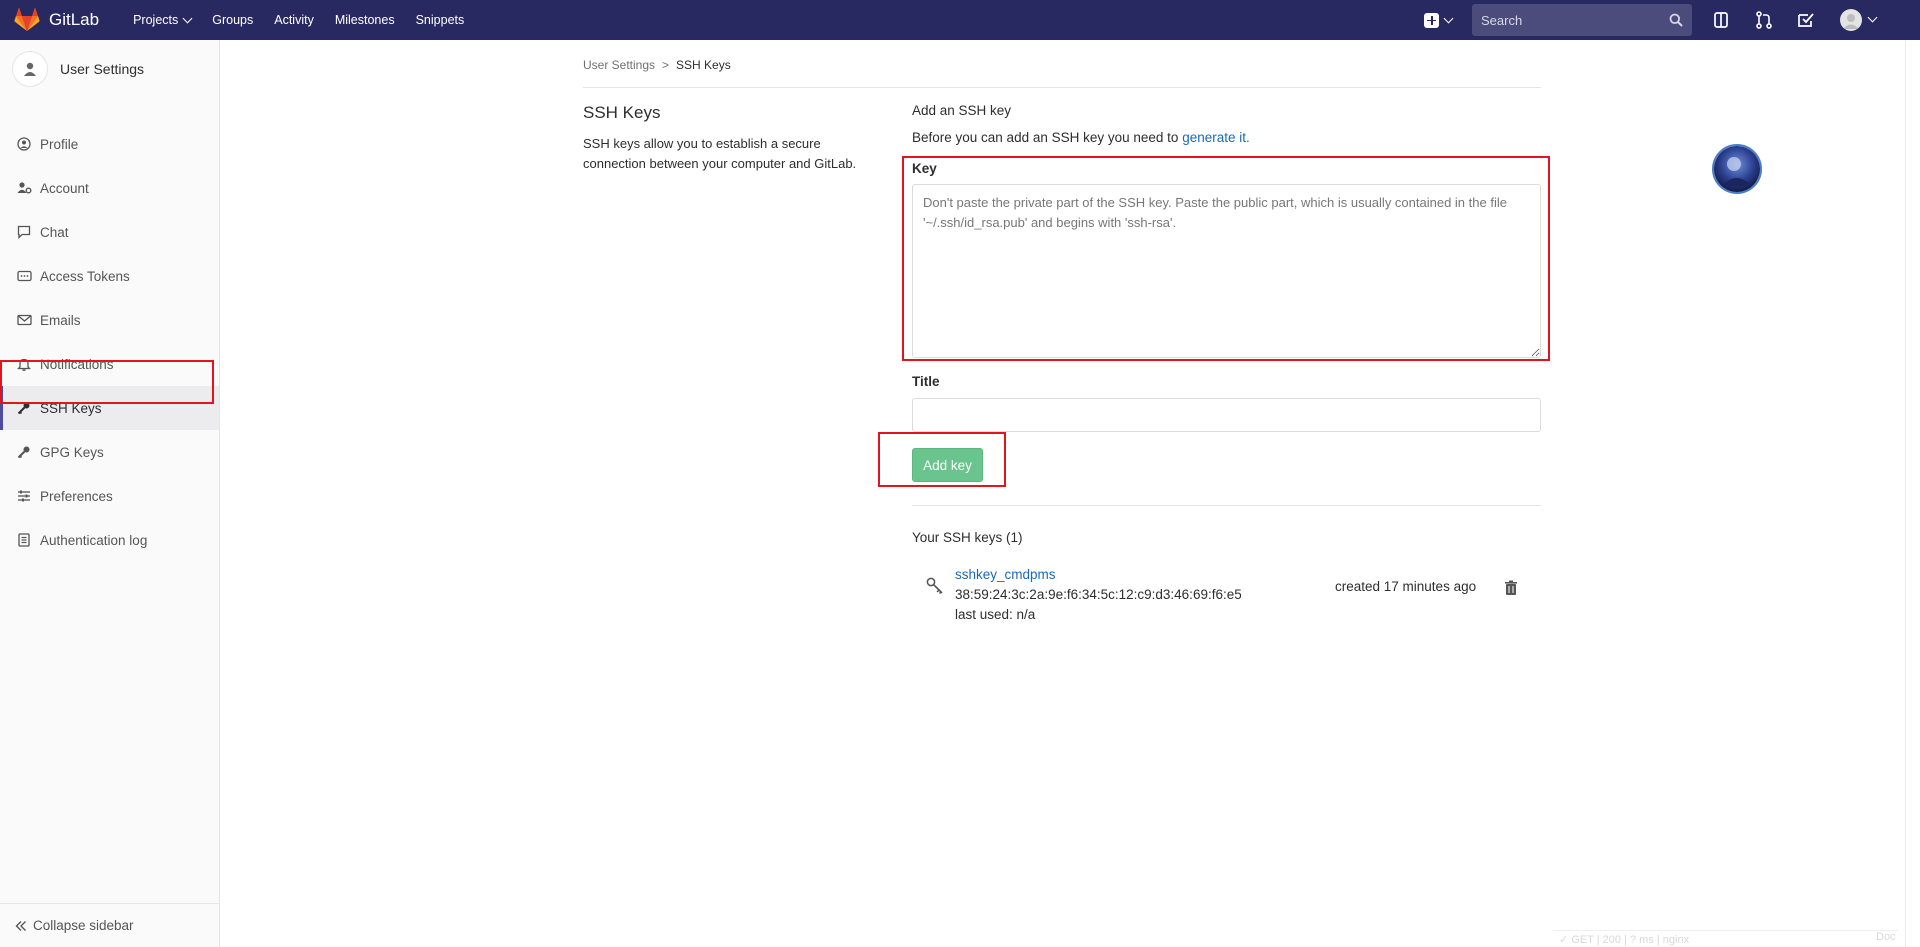  I want to click on issues-icon, so click(1721, 20).